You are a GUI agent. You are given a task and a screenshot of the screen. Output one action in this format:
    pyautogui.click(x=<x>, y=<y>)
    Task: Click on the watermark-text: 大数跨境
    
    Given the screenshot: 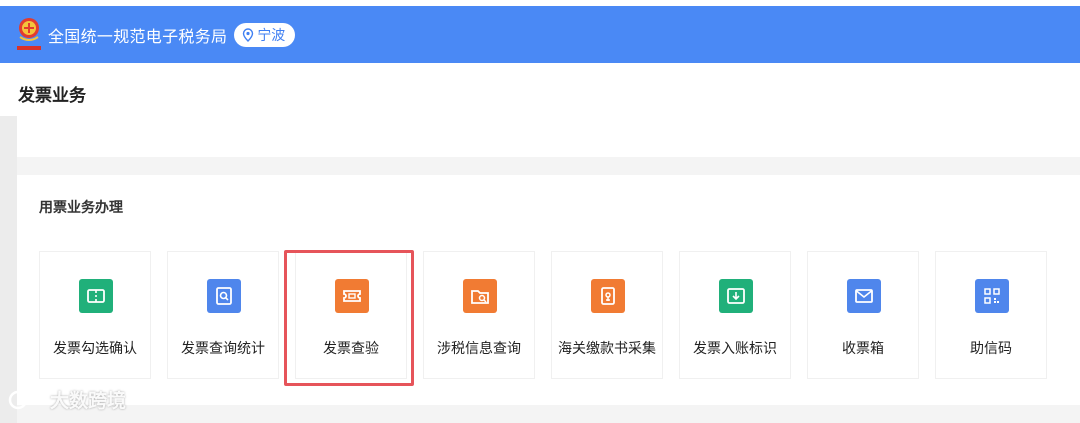 What is the action you would take?
    pyautogui.click(x=88, y=401)
    